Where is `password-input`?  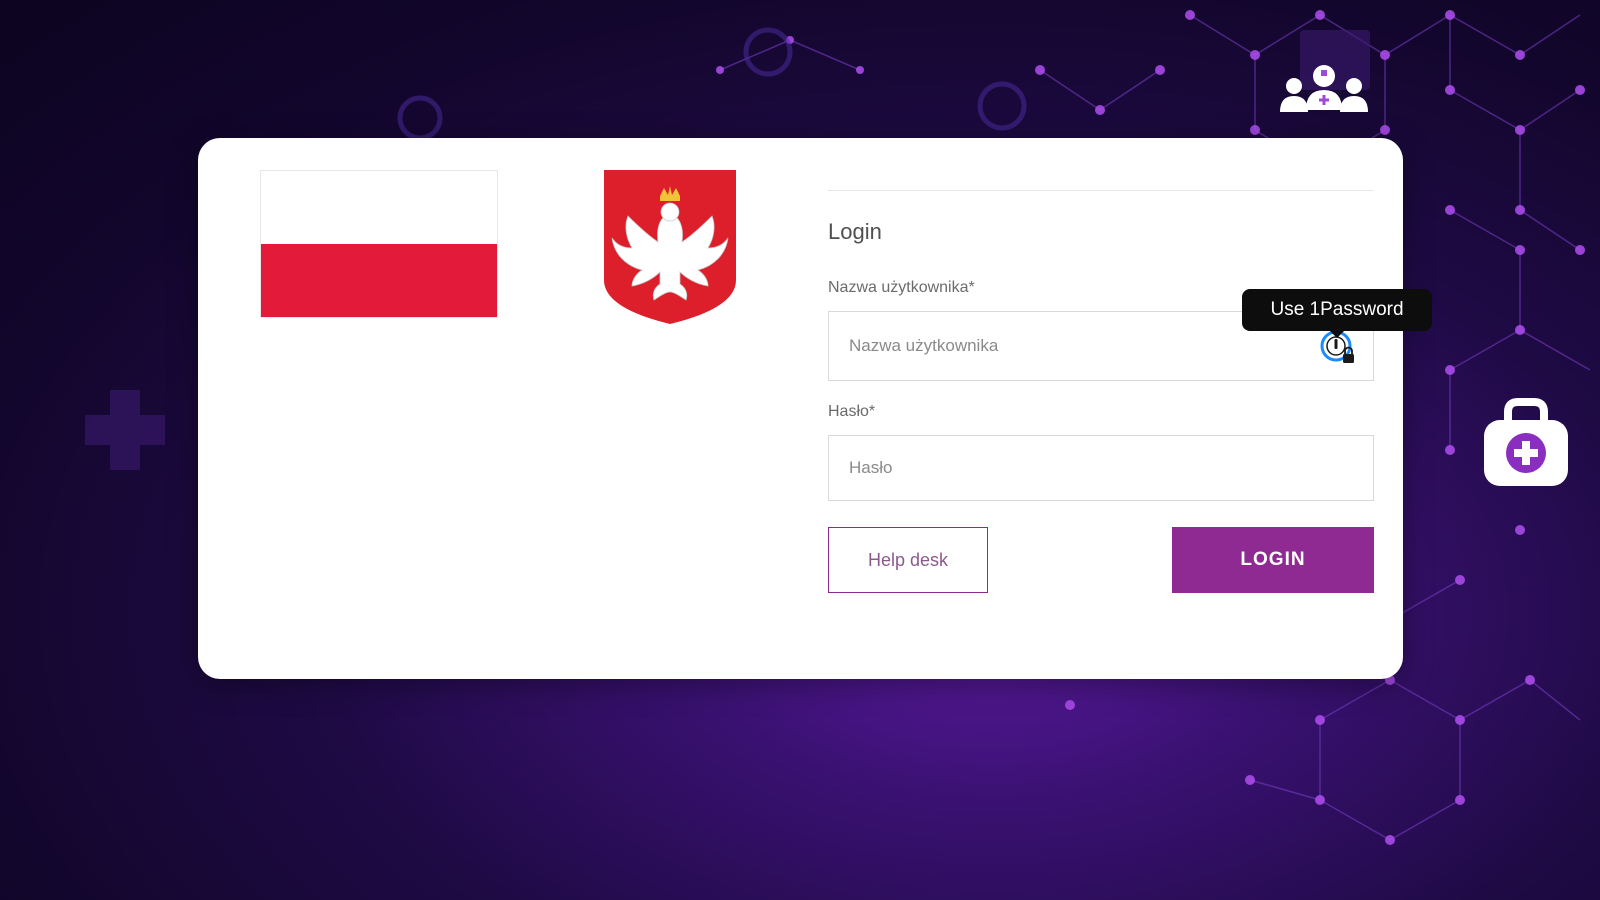 password-input is located at coordinates (1101, 468).